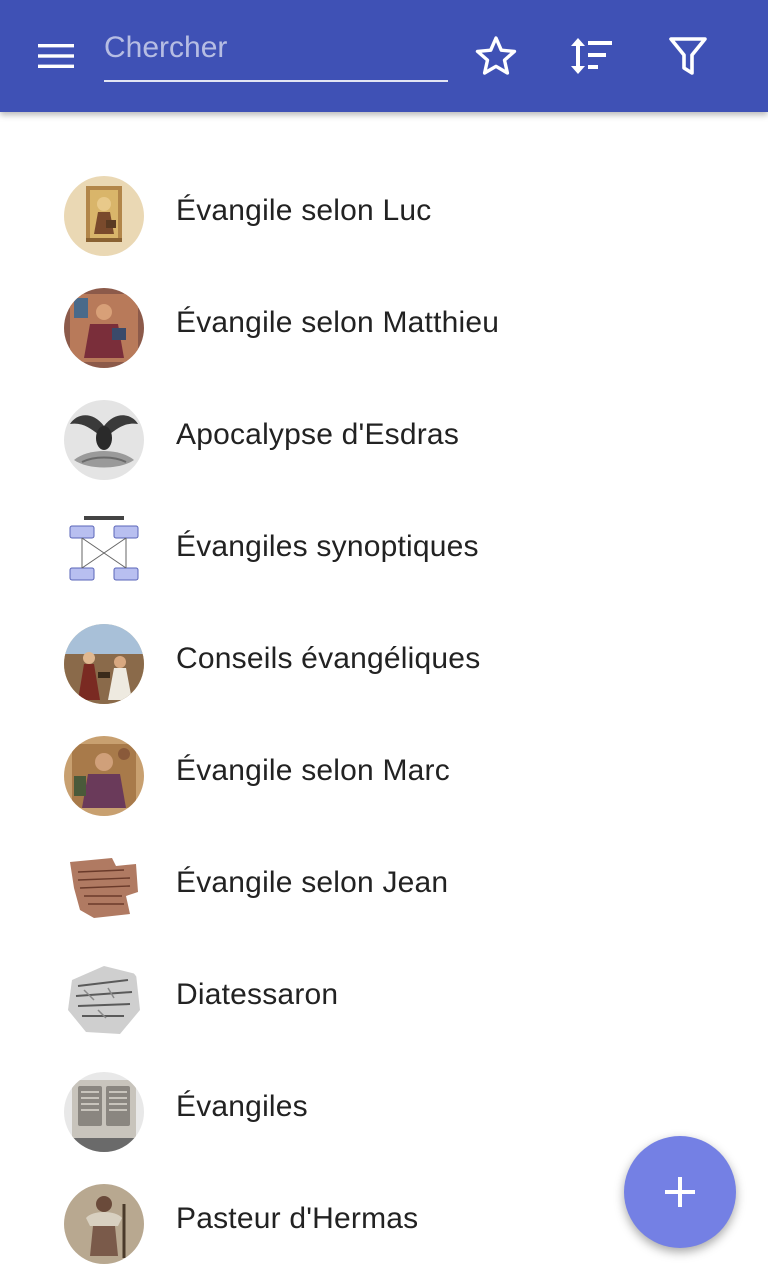  Describe the element at coordinates (327, 546) in the screenshot. I see `item-title: Évangiles synoptiques` at that location.